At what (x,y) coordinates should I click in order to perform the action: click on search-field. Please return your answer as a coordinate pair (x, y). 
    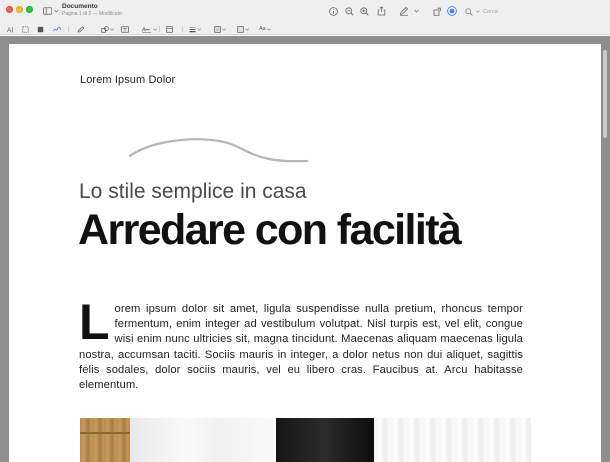
    Looking at the image, I should click on (504, 11).